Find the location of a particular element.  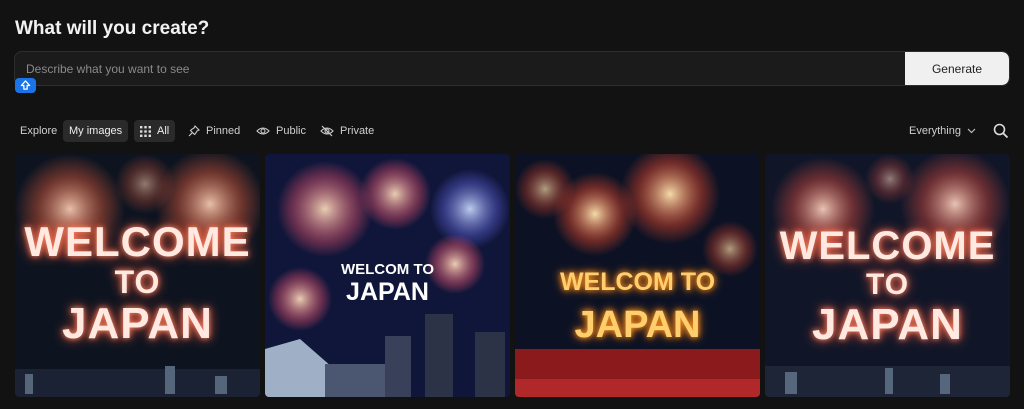

filter-pinned: Pinned is located at coordinates (214, 131).